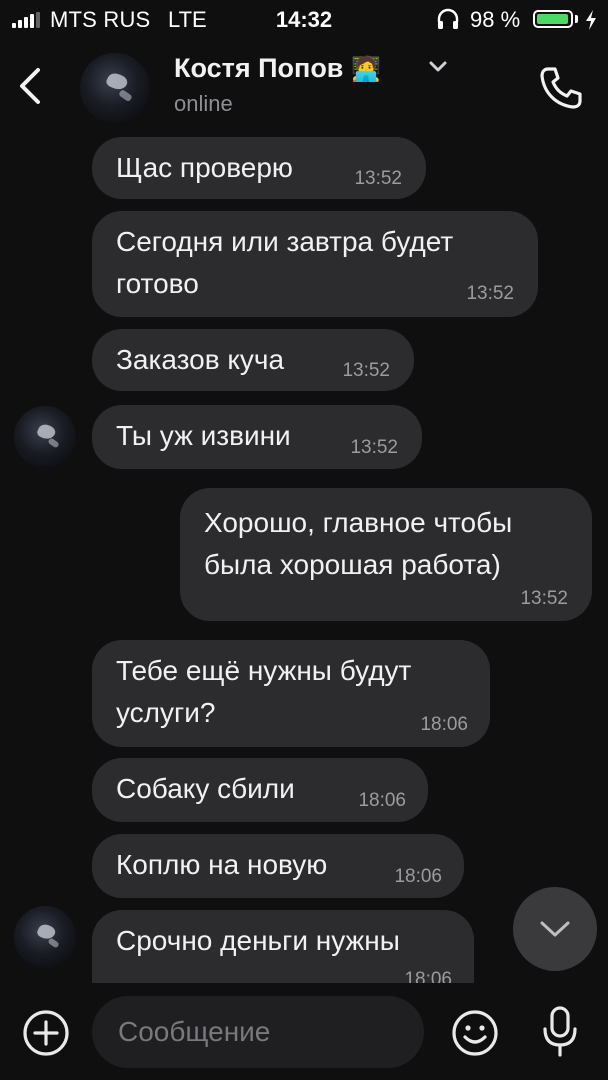  I want to click on battery-tip, so click(576, 19).